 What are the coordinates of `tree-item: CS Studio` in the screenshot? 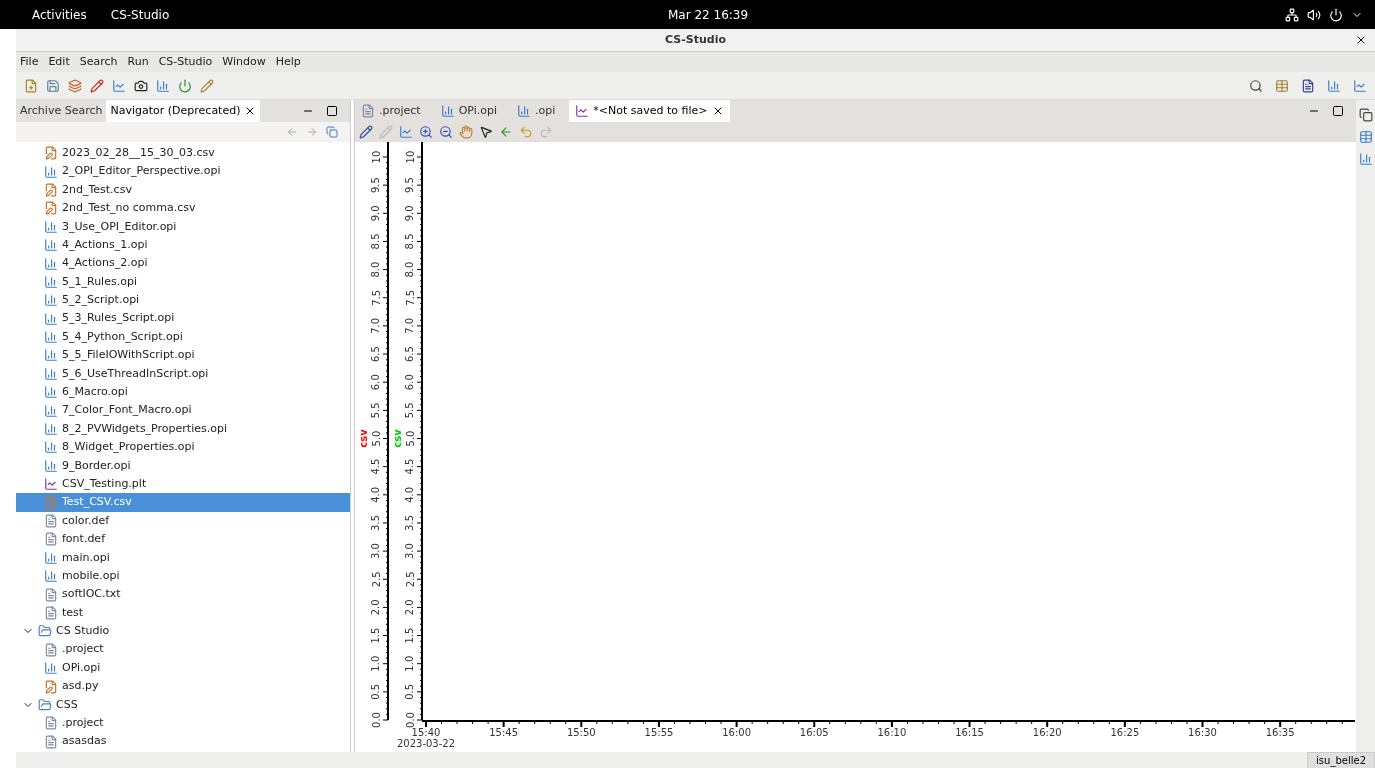 It's located at (183, 631).